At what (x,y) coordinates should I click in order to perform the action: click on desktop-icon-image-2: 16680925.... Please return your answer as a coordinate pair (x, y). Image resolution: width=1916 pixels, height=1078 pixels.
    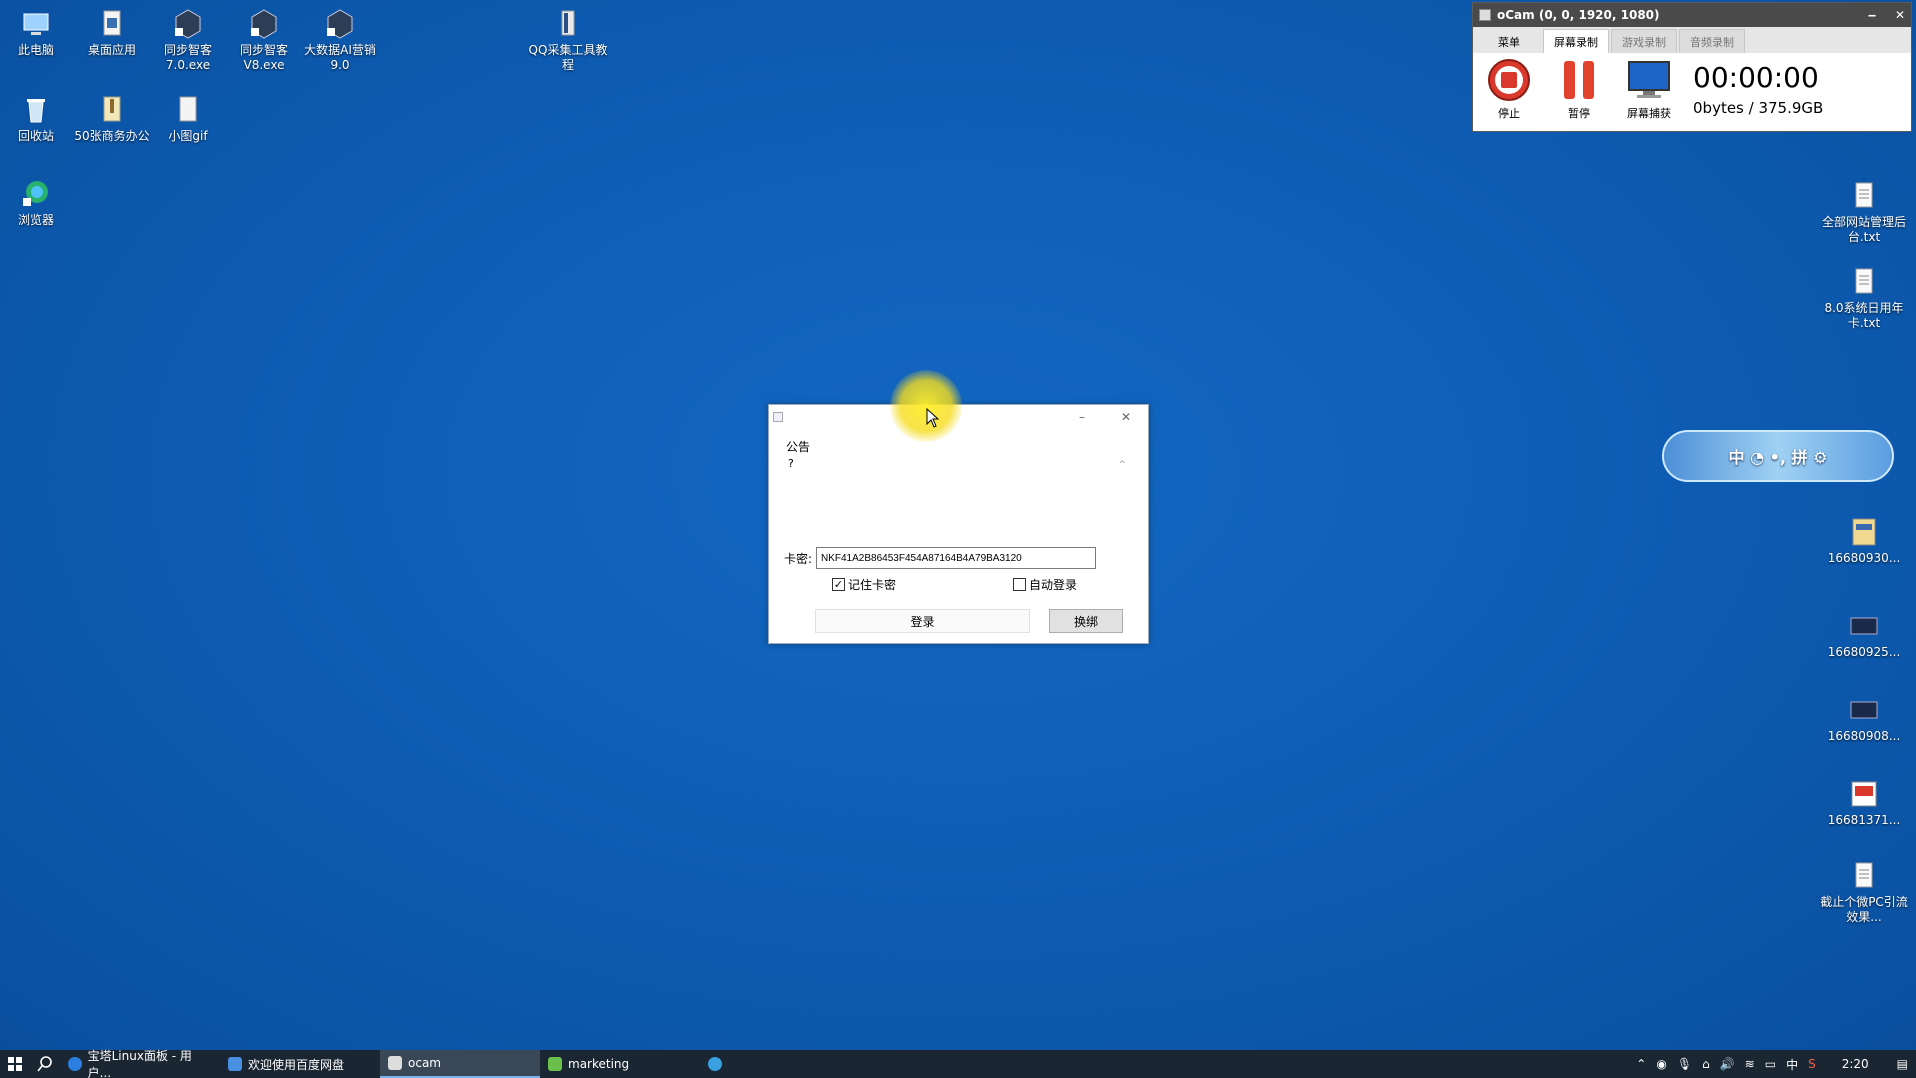
    Looking at the image, I should click on (1864, 635).